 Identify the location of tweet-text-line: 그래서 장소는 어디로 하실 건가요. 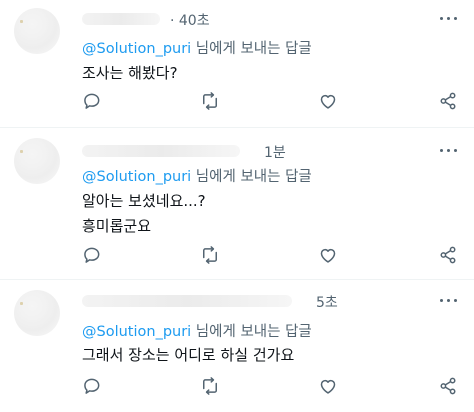
(188, 355).